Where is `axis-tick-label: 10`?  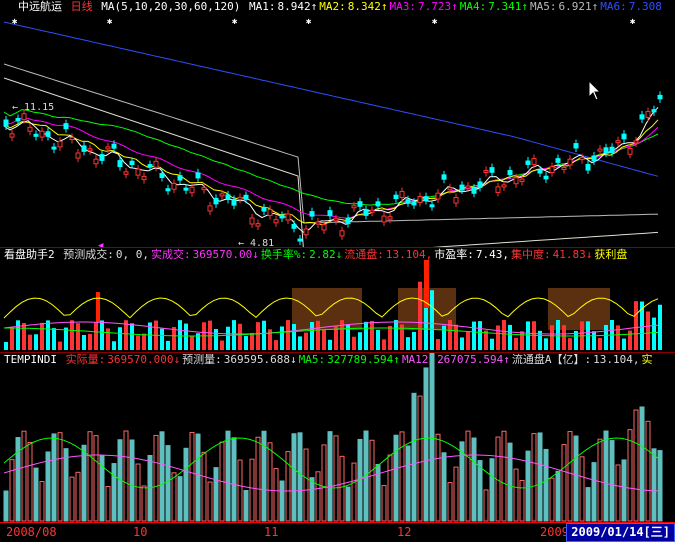
axis-tick-label: 10 is located at coordinates (140, 532).